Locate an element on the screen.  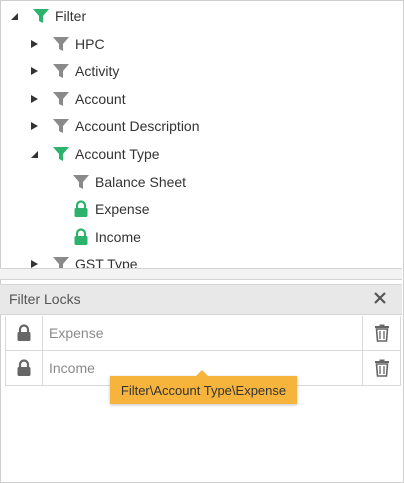
tree-node-label: Filter is located at coordinates (71, 16).